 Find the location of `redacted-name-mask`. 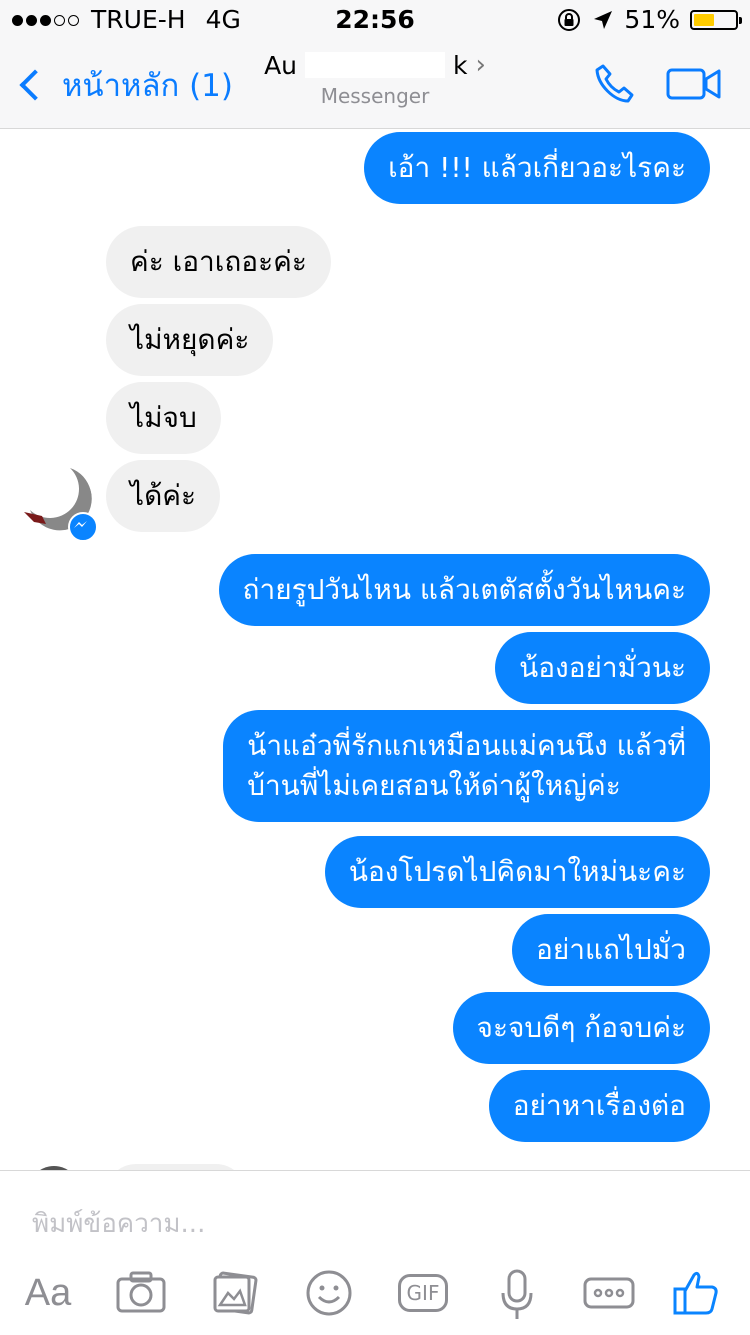

redacted-name-mask is located at coordinates (375, 65).